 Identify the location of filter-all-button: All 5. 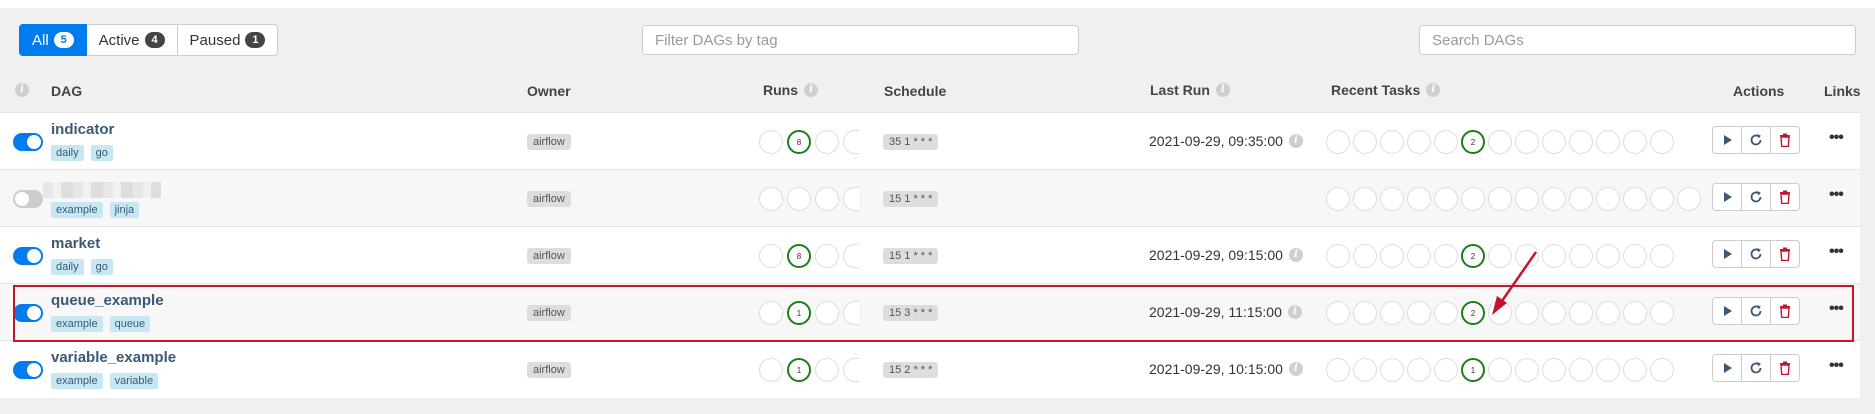
(53, 40).